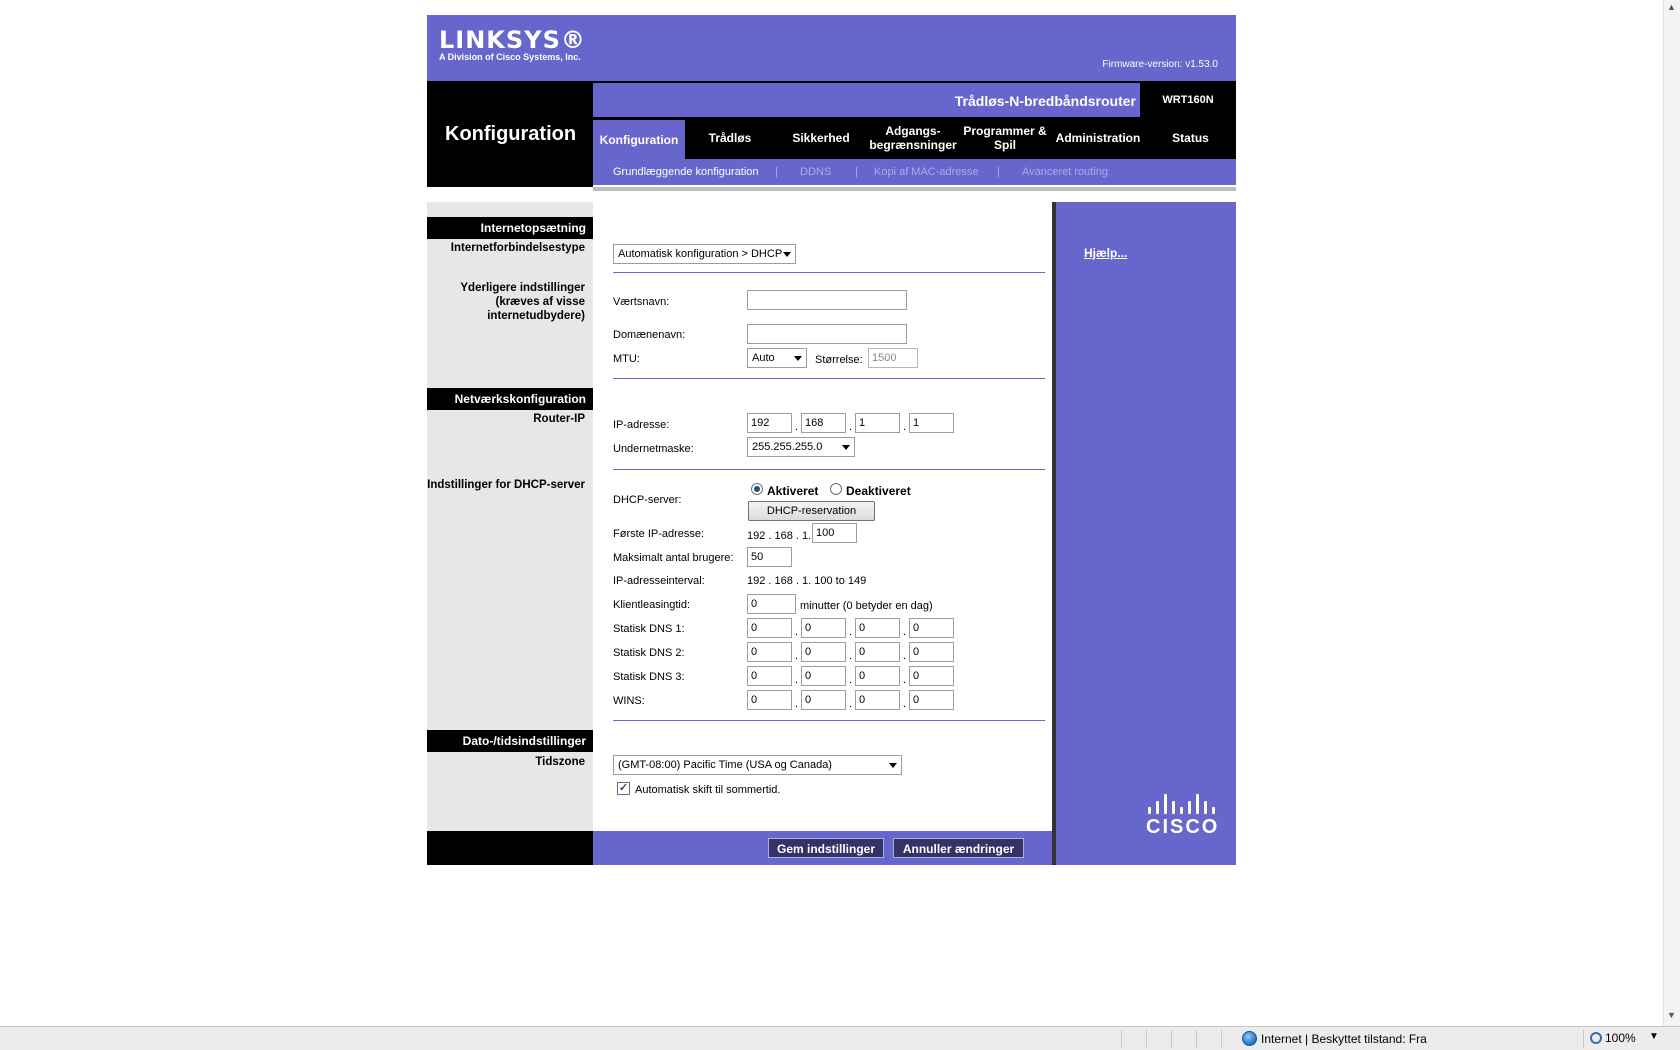  Describe the element at coordinates (1654, 1036) in the screenshot. I see `chevron-down-icon: ▼` at that location.